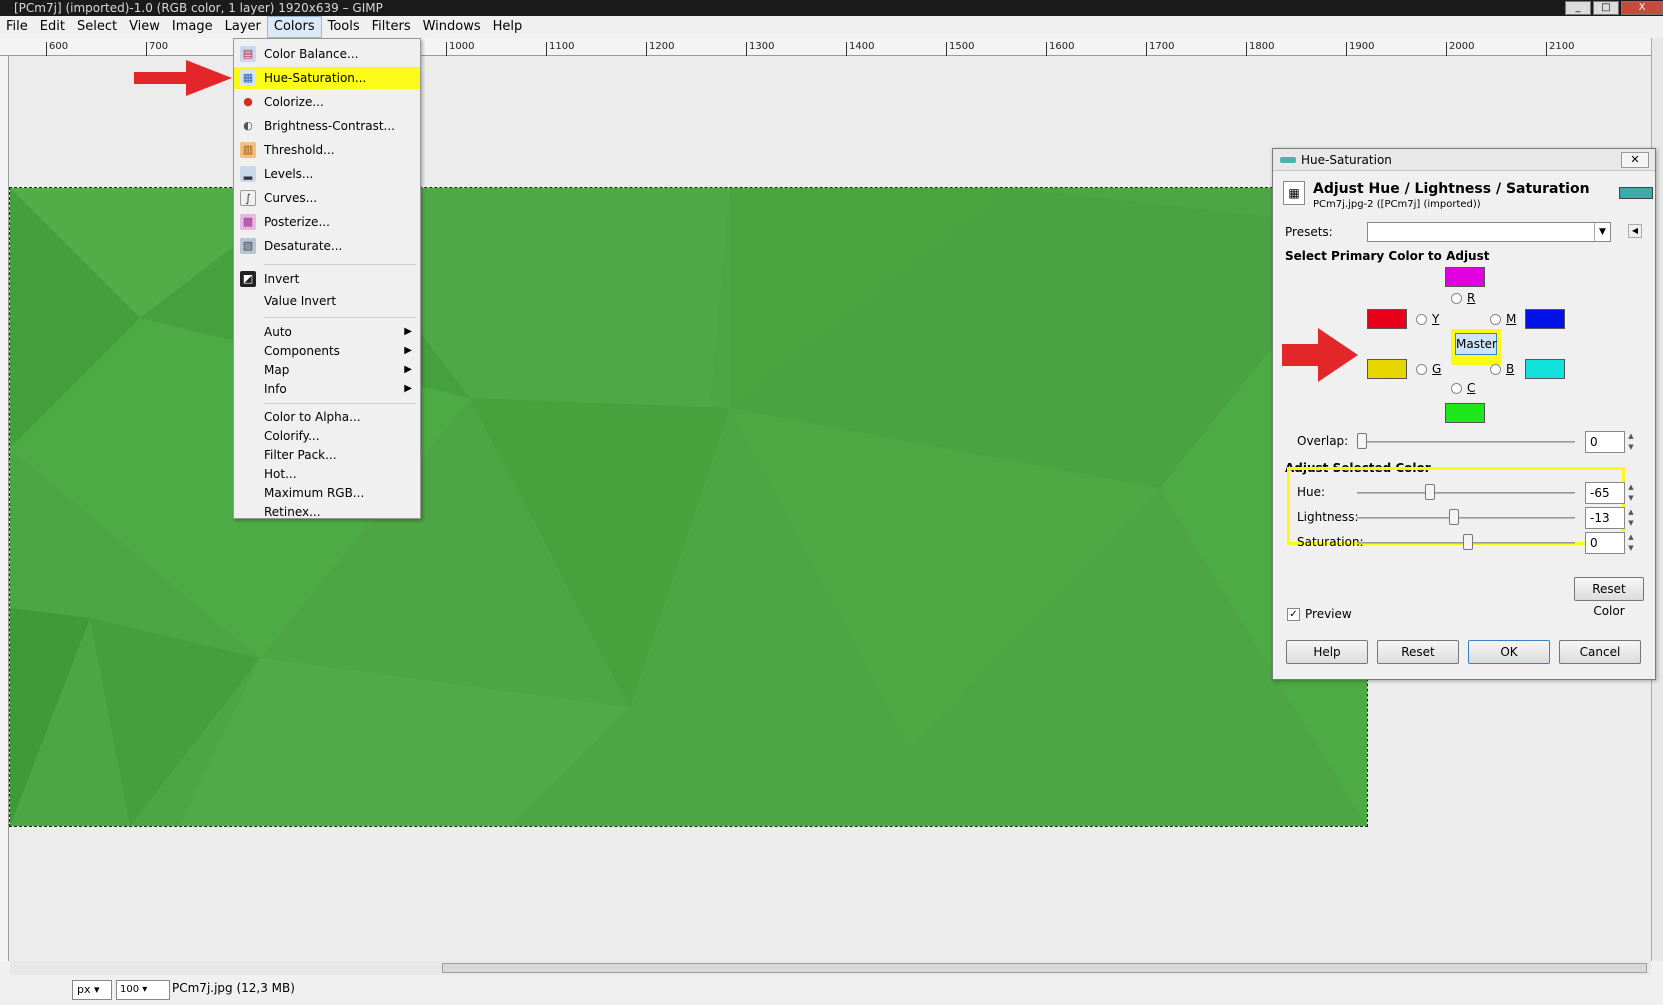  I want to click on presets-menu-button: ◀, so click(1635, 231).